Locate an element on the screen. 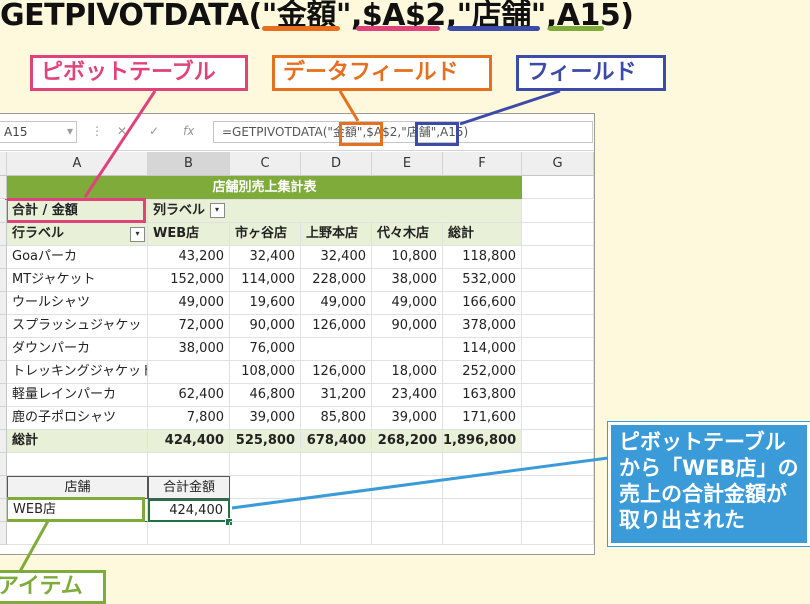 The height and width of the screenshot is (604, 810). line-field is located at coordinates (510, 107).